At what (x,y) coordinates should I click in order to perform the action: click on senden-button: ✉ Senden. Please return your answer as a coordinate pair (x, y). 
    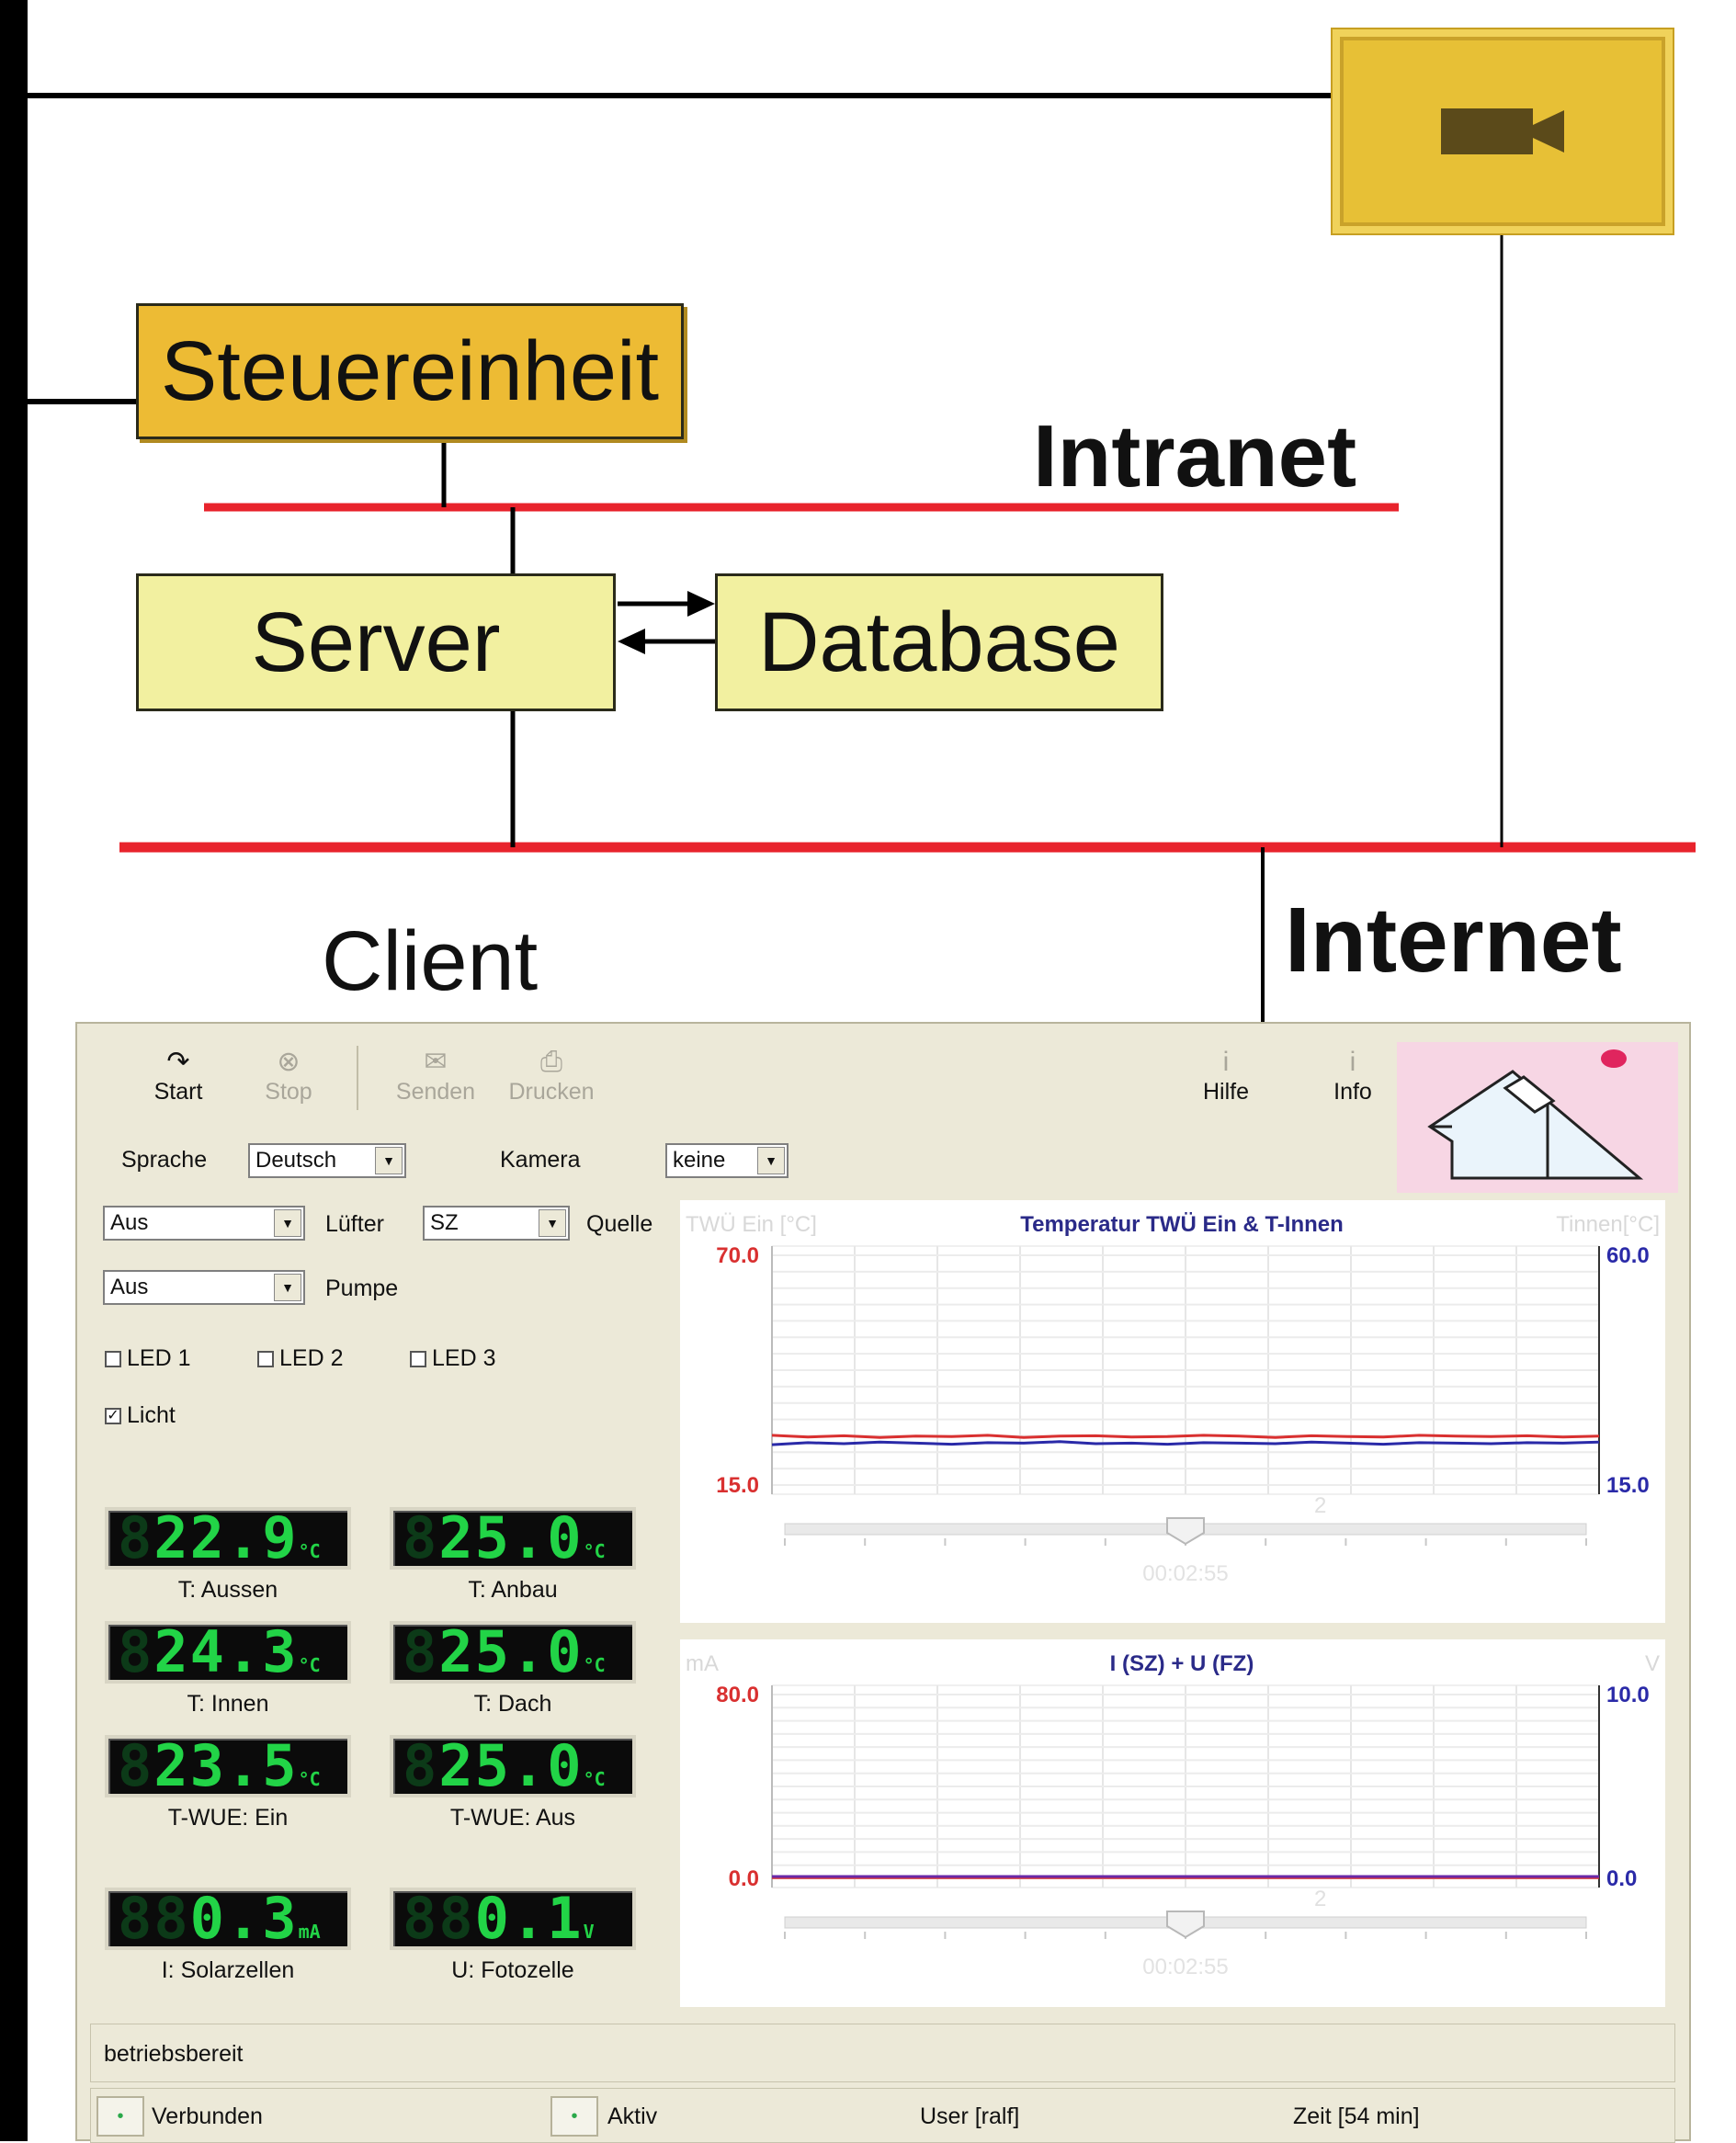
    Looking at the image, I should click on (435, 1076).